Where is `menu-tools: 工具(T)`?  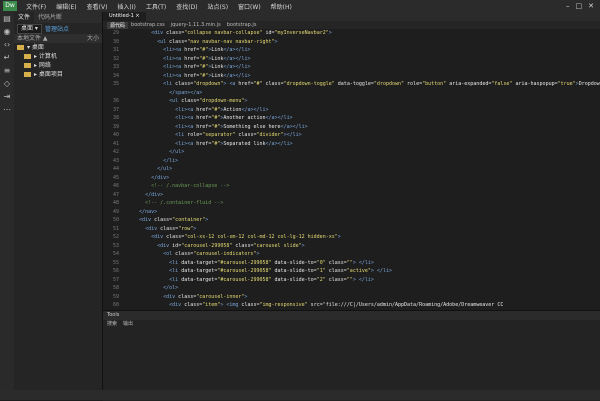
menu-tools: 工具(T) is located at coordinates (156, 6).